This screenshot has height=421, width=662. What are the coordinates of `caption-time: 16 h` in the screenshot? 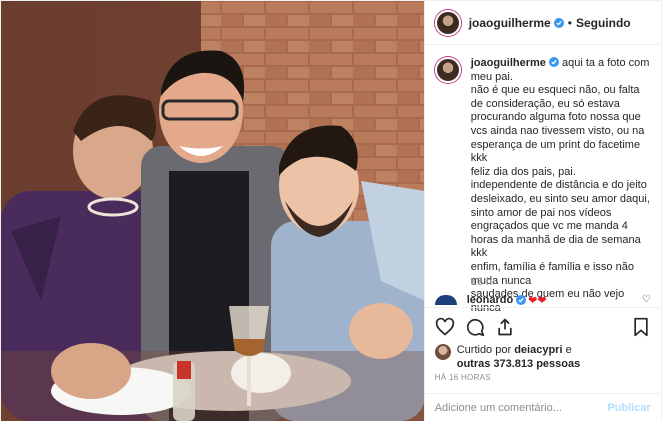 It's located at (481, 282).